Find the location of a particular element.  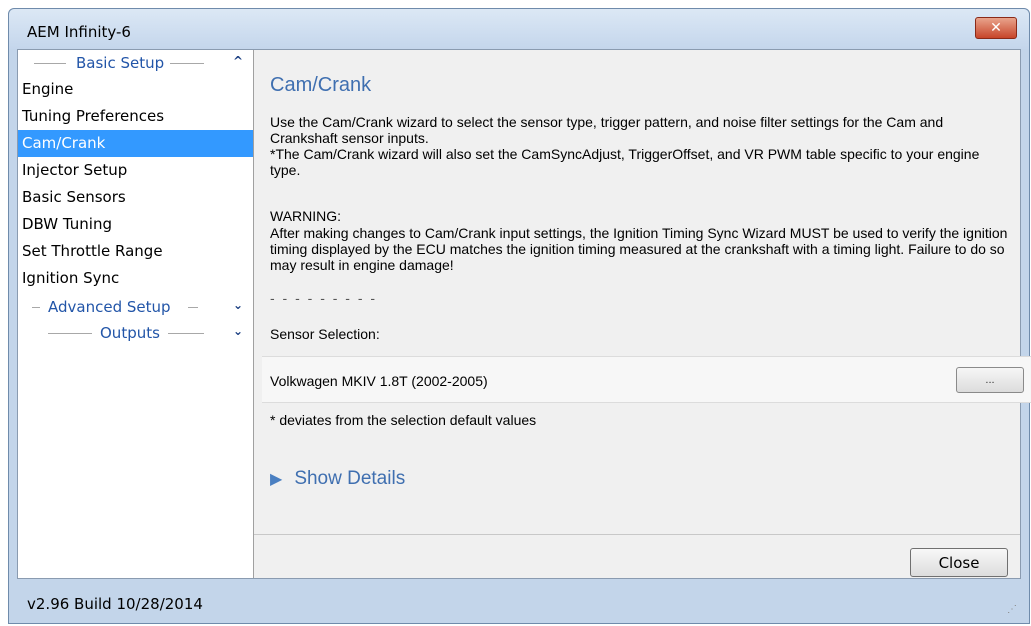

sidebar-item-injector-setup: Injector Setup is located at coordinates (135, 170).